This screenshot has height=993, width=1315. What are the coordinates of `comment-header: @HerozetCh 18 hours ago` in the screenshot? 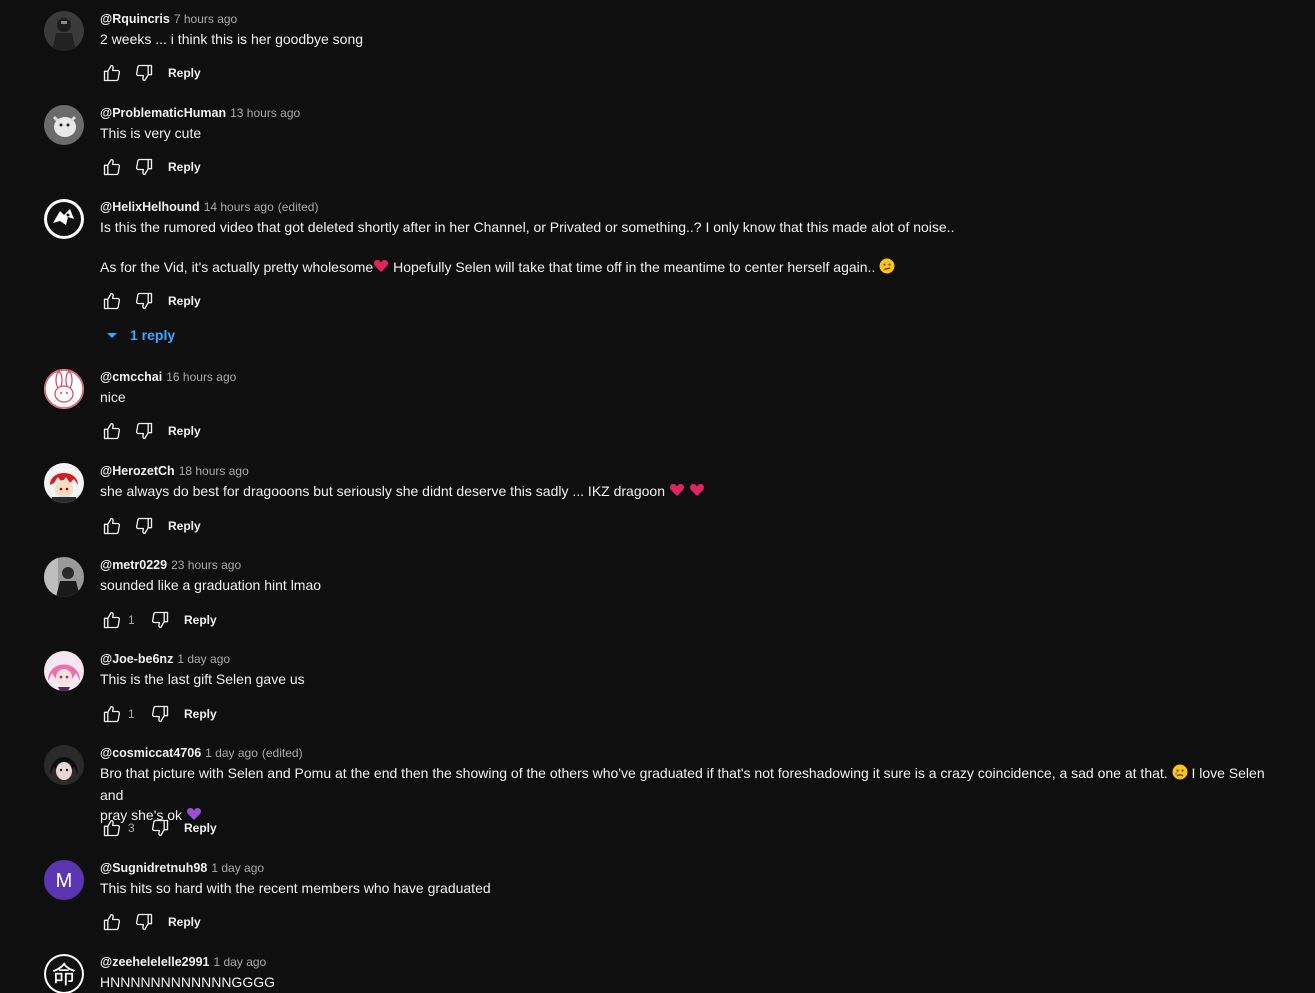 It's located at (692, 471).